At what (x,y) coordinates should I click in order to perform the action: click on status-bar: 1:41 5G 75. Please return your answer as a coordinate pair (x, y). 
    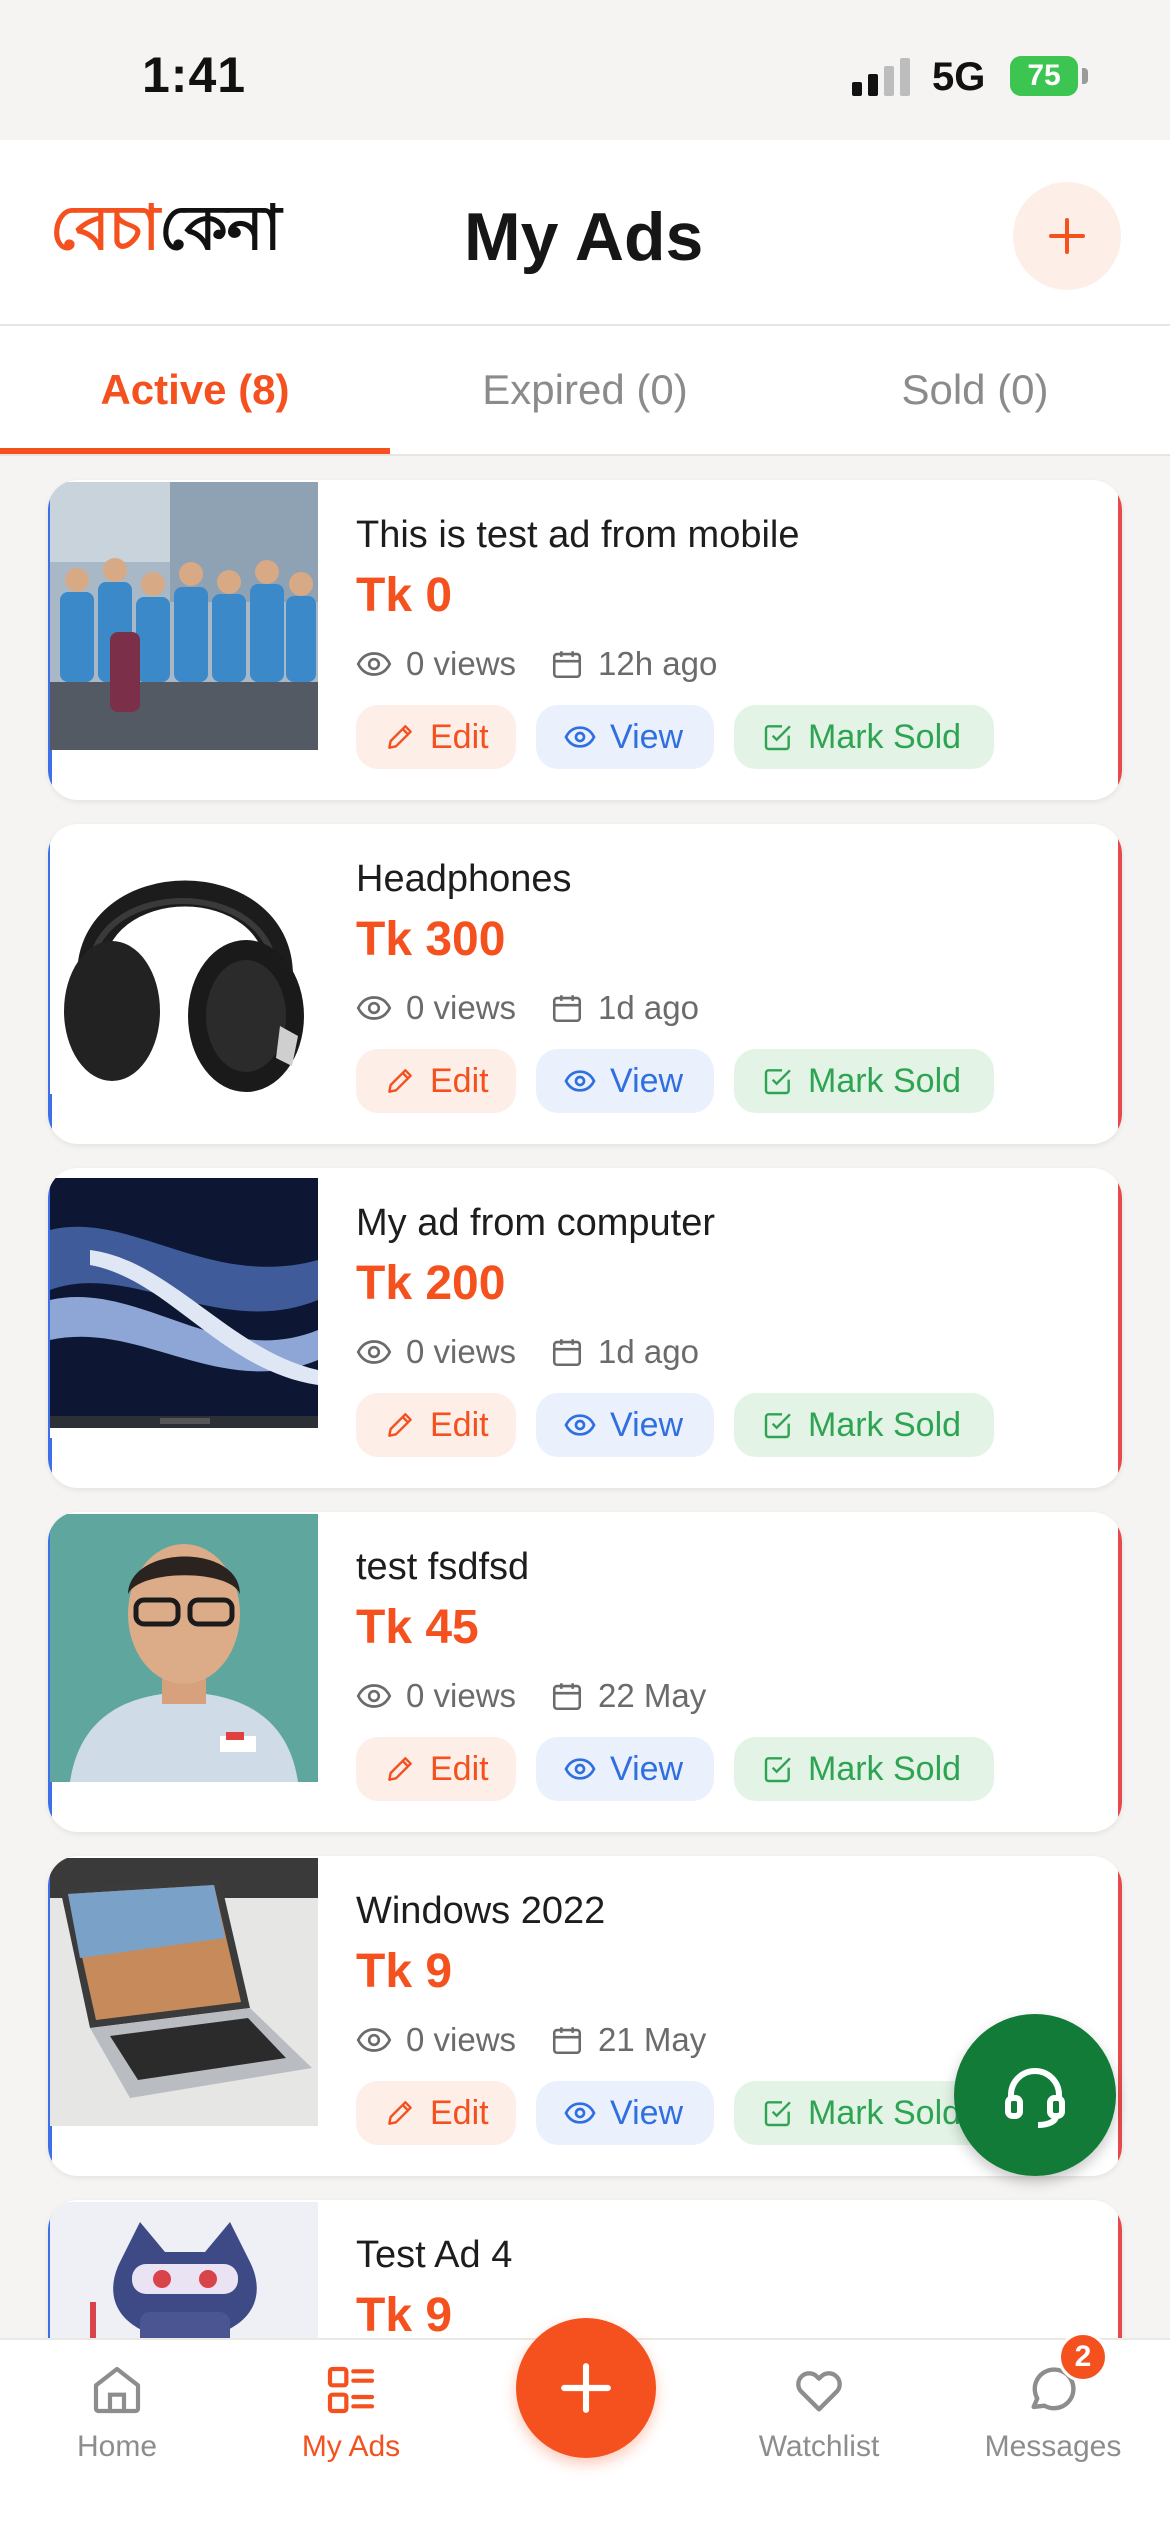
    Looking at the image, I should click on (585, 70).